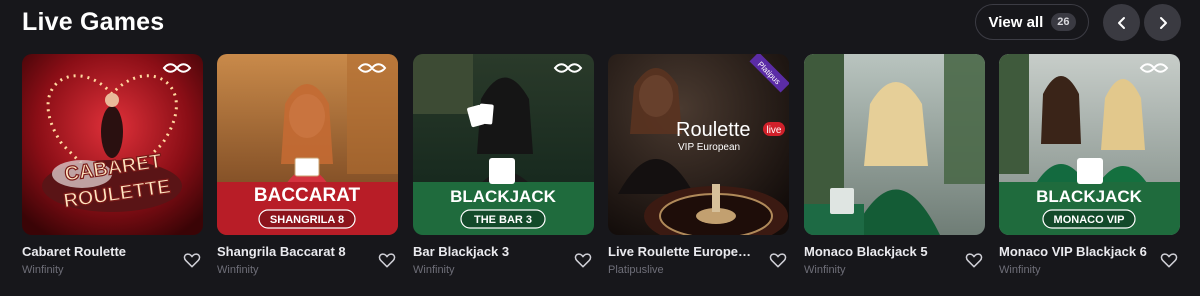 The image size is (1200, 296). Describe the element at coordinates (636, 270) in the screenshot. I see `game-provider: Platipuslive` at that location.